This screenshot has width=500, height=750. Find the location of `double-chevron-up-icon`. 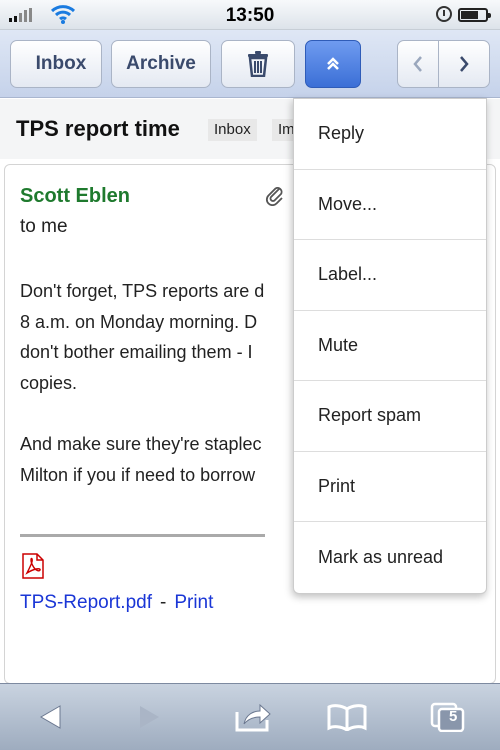

double-chevron-up-icon is located at coordinates (333, 63).